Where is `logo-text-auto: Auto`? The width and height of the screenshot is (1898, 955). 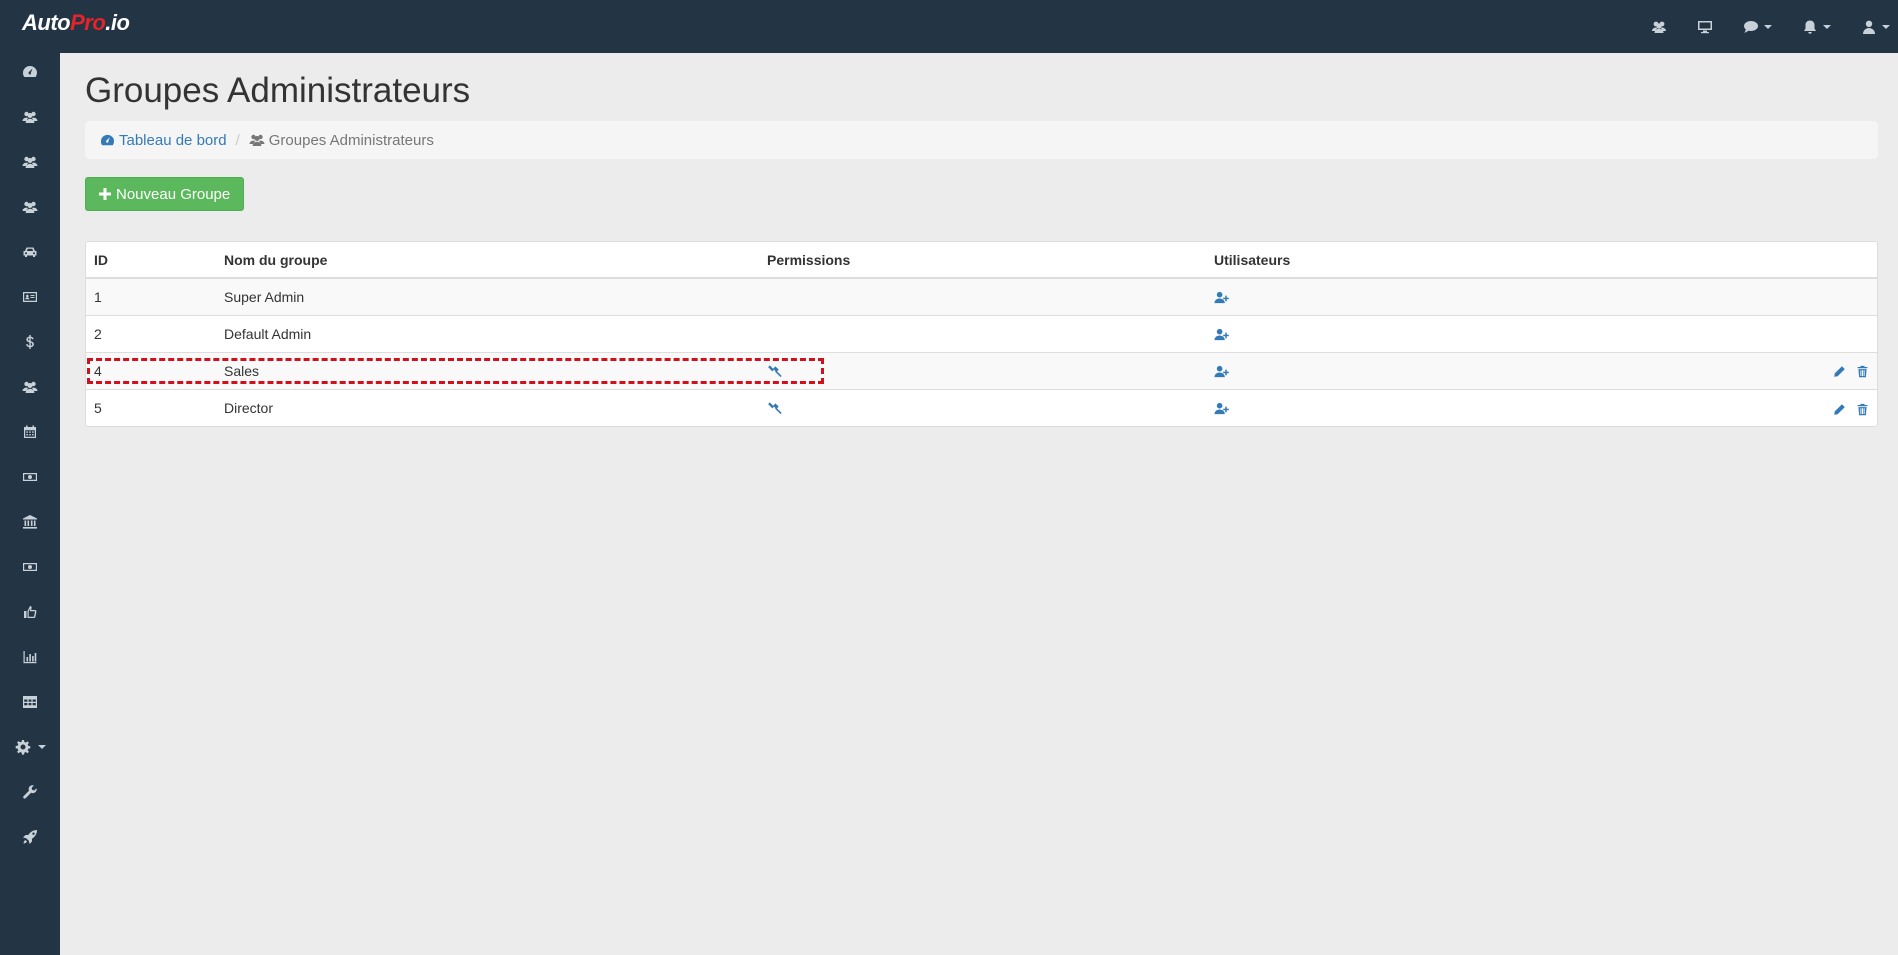 logo-text-auto: Auto is located at coordinates (46, 22).